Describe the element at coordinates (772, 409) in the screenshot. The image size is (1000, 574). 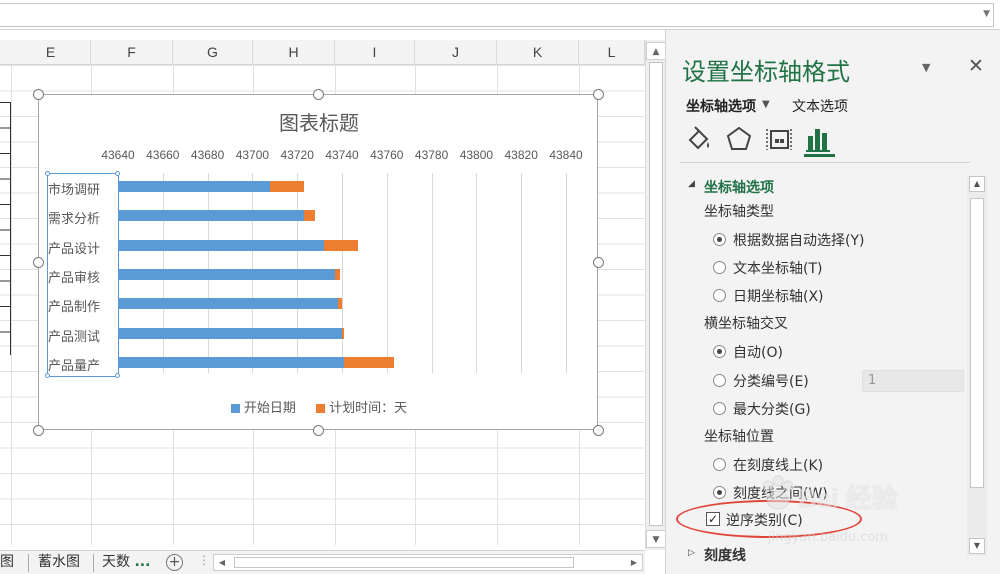
I see `radio-label: 最大分类(G)` at that location.